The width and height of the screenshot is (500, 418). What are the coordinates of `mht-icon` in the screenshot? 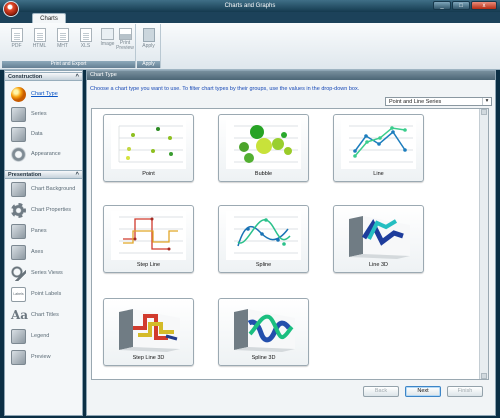 It's located at (62, 35).